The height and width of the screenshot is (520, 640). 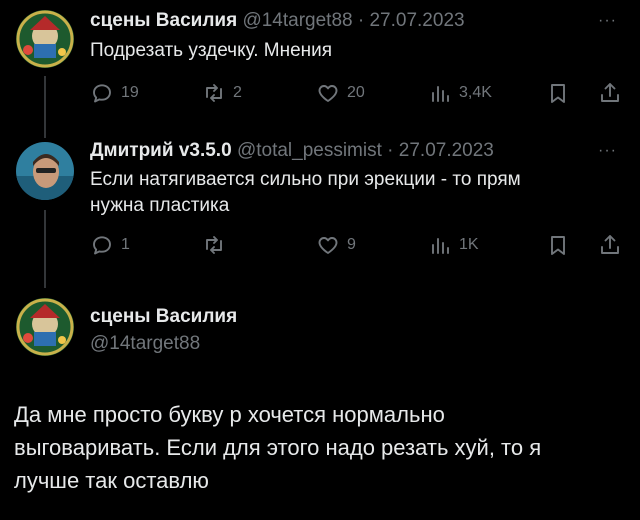 I want to click on reply-count: 1, so click(x=125, y=244).